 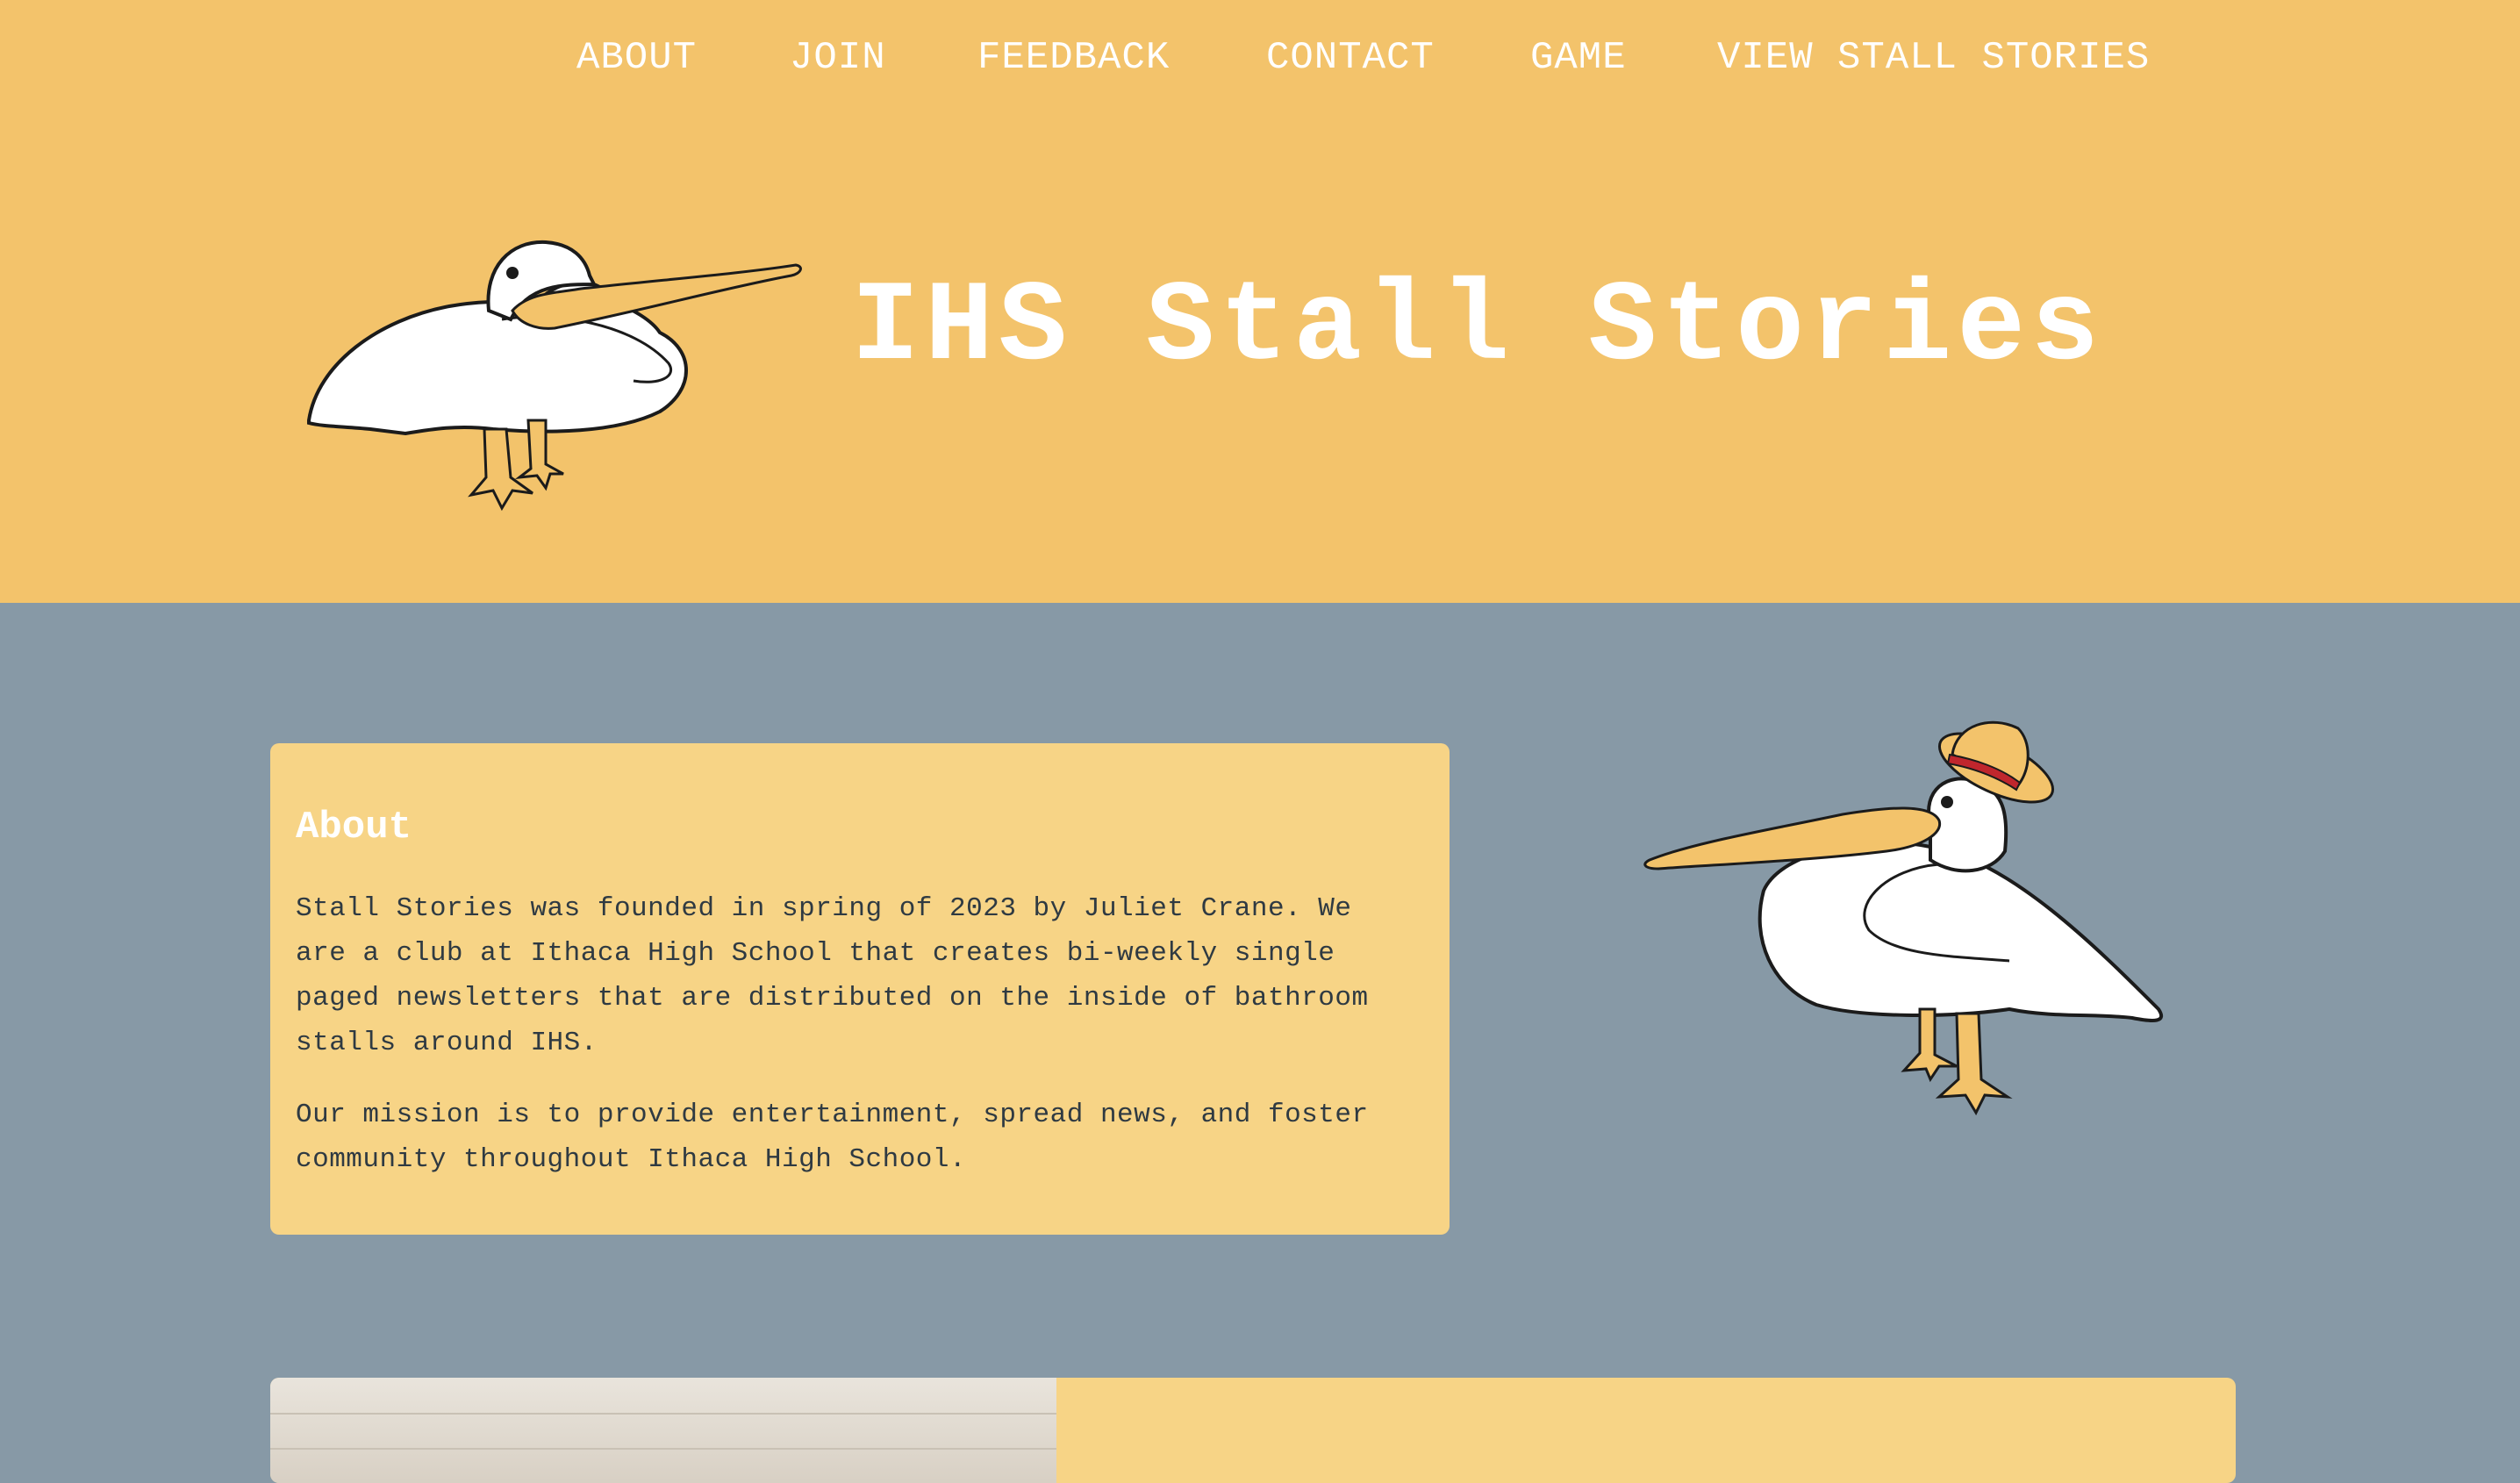 I want to click on nav-view-stall-stories: VIEW STALL STORIES, so click(x=1933, y=58).